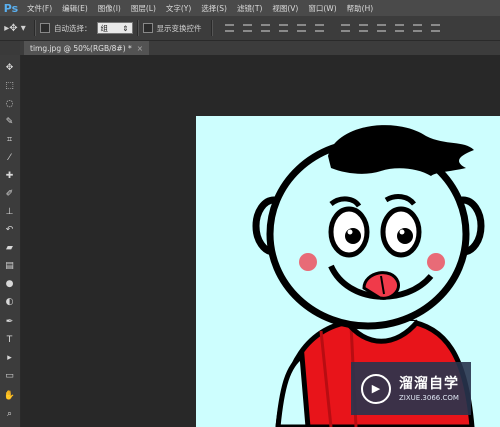 Image resolution: width=500 pixels, height=427 pixels. What do you see at coordinates (9, 413) in the screenshot?
I see `zoom-icon: ⌕` at bounding box center [9, 413].